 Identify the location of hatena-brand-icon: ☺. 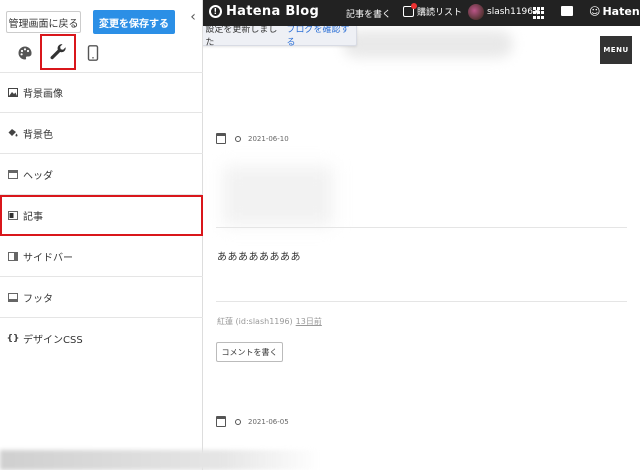
(595, 11).